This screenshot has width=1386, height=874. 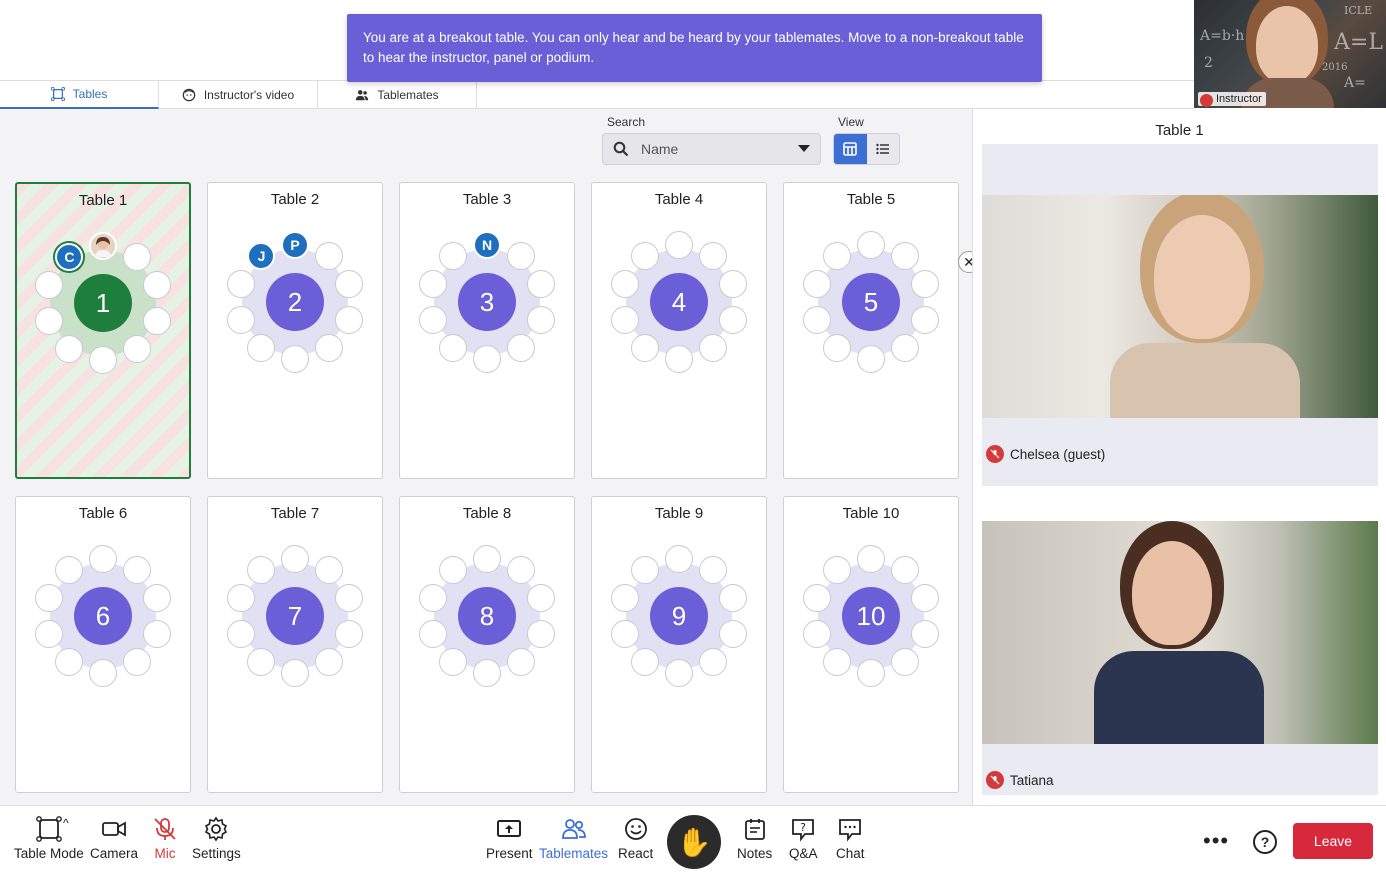 I want to click on table-card: Table 3N3, so click(x=487, y=330).